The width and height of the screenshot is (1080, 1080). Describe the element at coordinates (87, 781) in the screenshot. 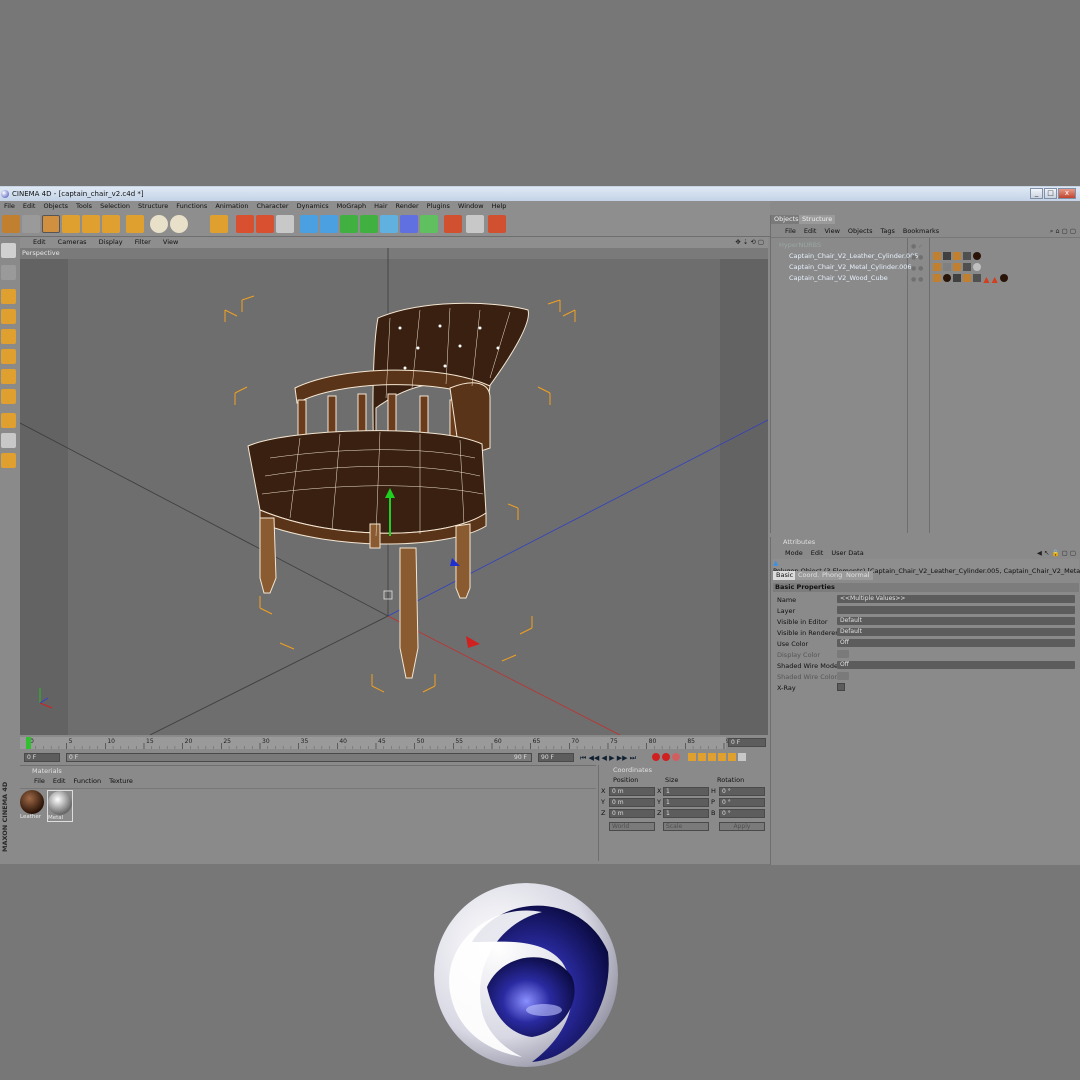

I see `materials-menu-function: Function` at that location.